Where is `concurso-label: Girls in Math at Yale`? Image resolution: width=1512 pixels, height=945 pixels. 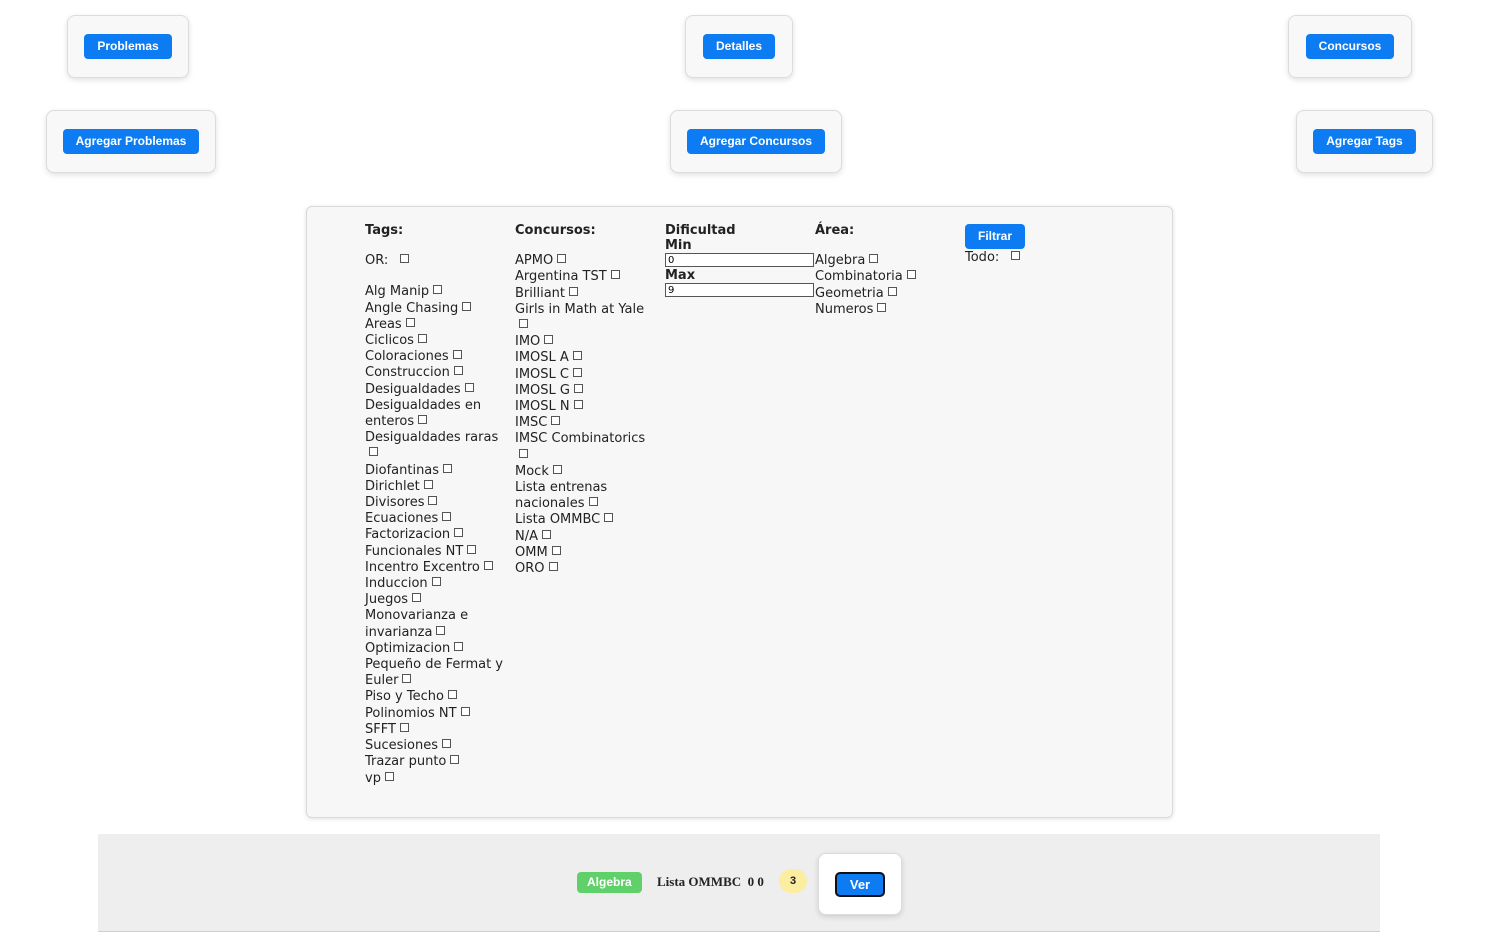
concurso-label: Girls in Math at Yale is located at coordinates (580, 309).